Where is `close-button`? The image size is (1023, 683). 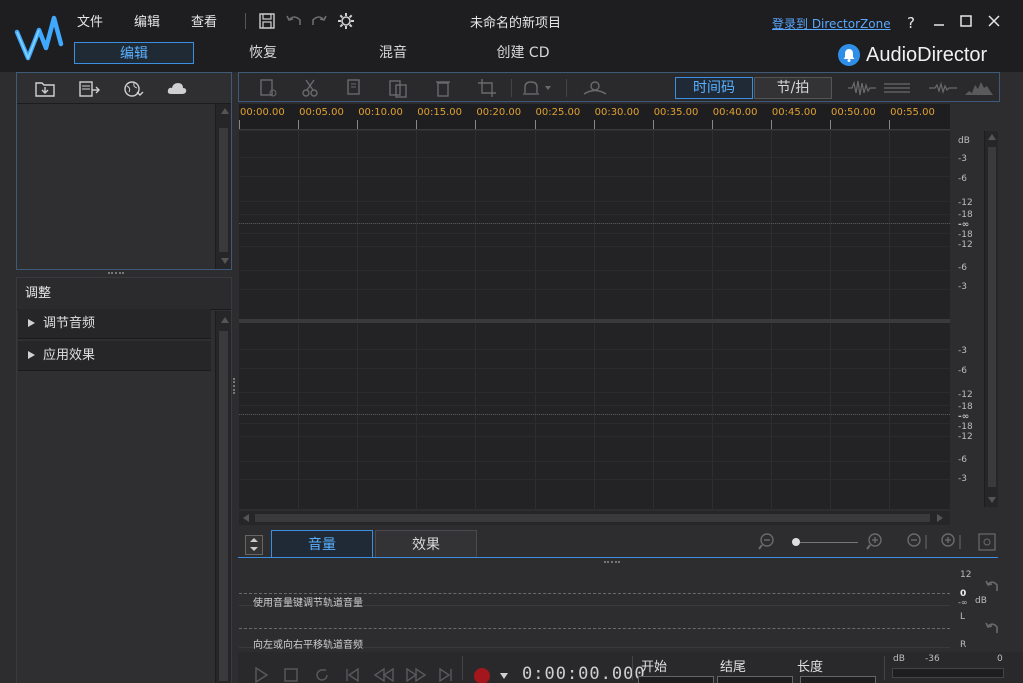
close-button is located at coordinates (994, 23).